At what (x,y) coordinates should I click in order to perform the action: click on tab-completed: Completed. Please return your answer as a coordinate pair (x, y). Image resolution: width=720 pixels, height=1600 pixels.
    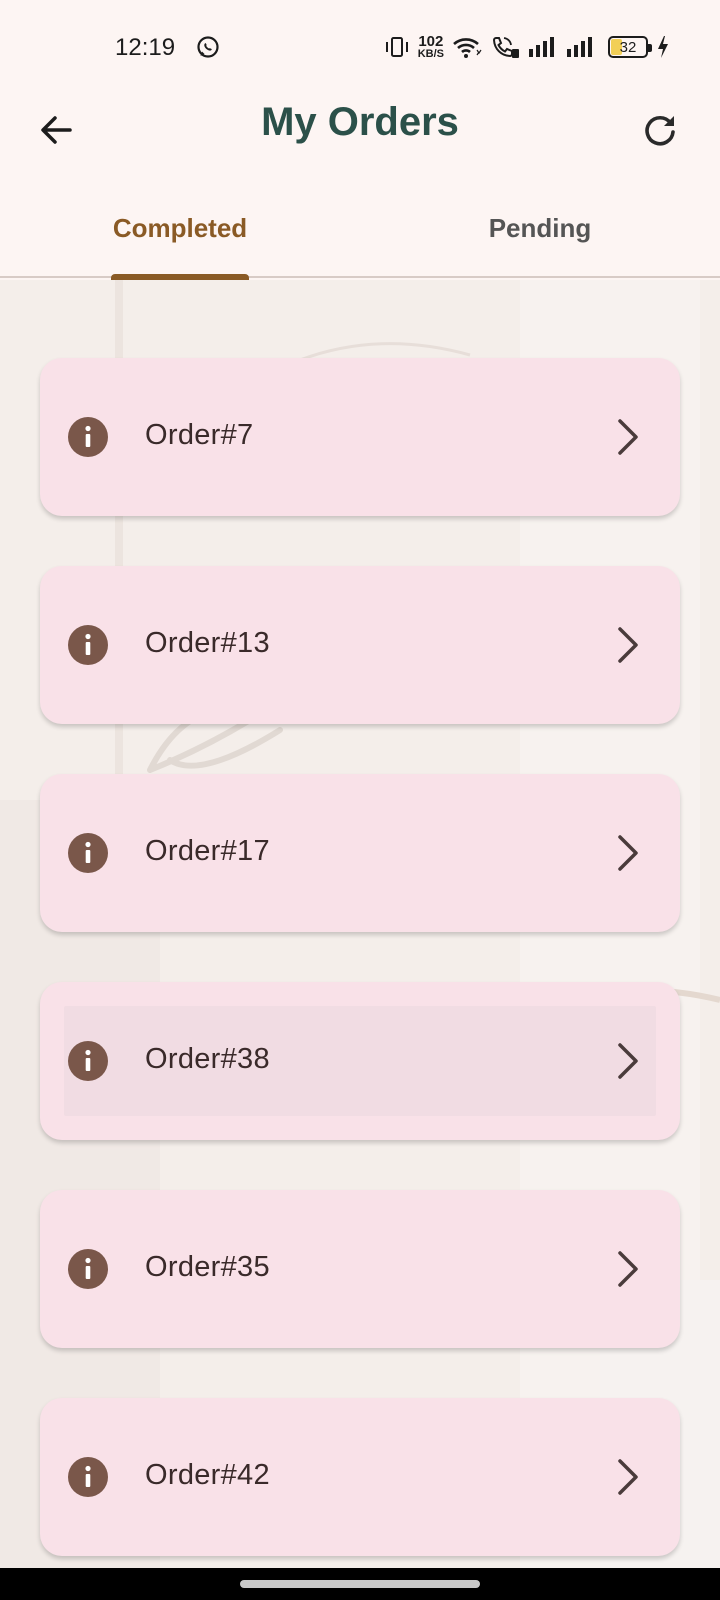
    Looking at the image, I should click on (180, 233).